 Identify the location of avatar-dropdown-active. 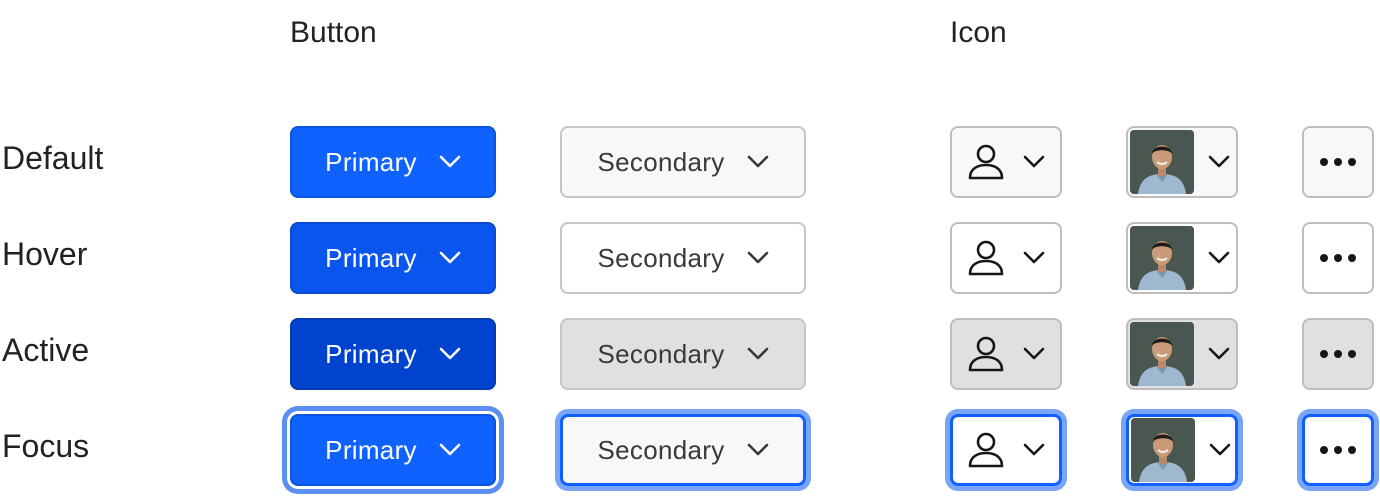
(1182, 354).